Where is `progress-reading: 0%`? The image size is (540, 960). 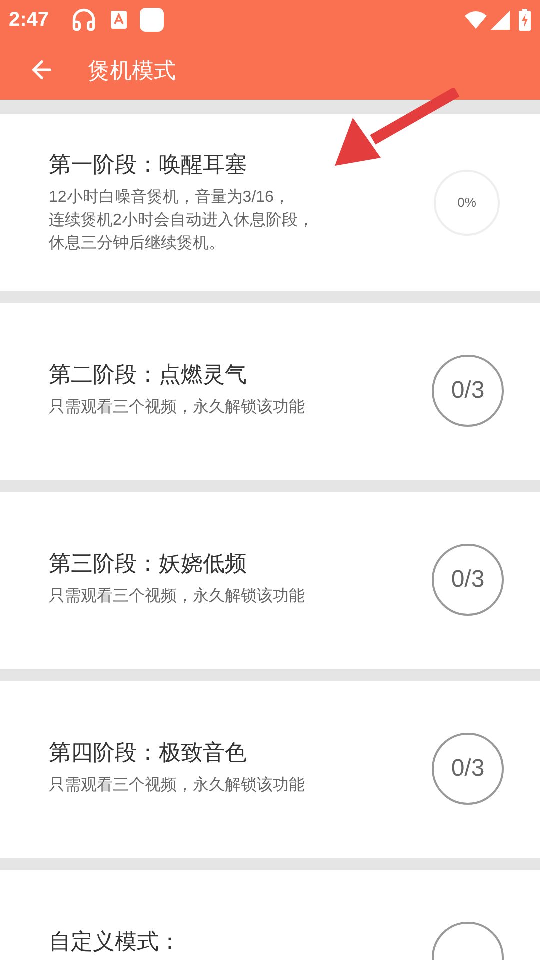 progress-reading: 0% is located at coordinates (467, 202).